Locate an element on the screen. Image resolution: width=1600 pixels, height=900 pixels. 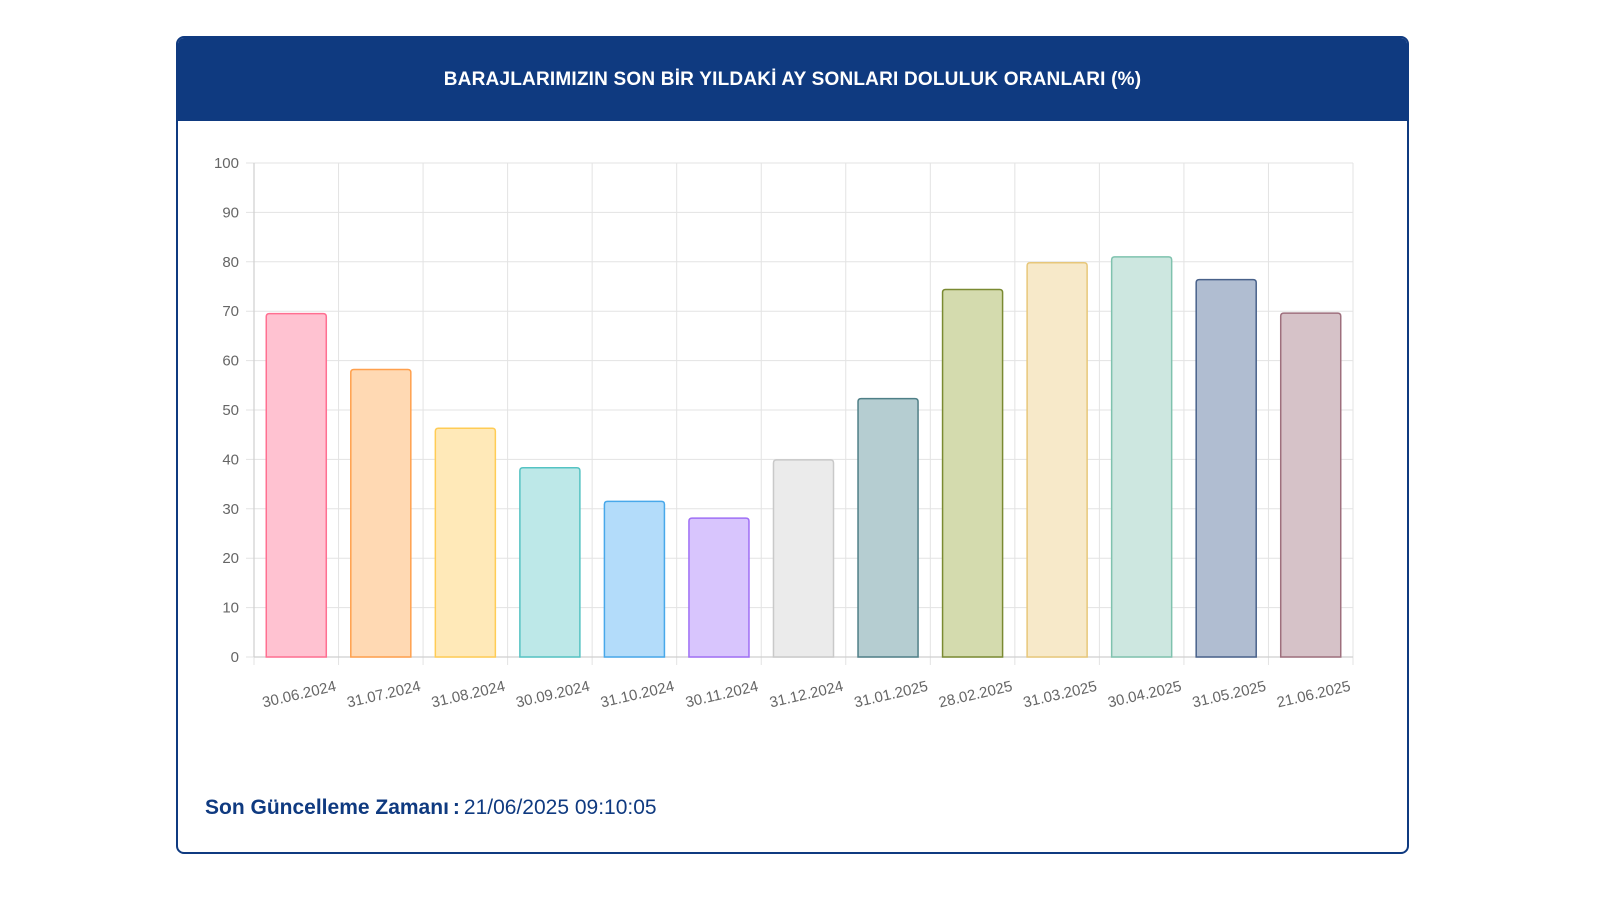
y-tick-label: 50 is located at coordinates (230, 410).